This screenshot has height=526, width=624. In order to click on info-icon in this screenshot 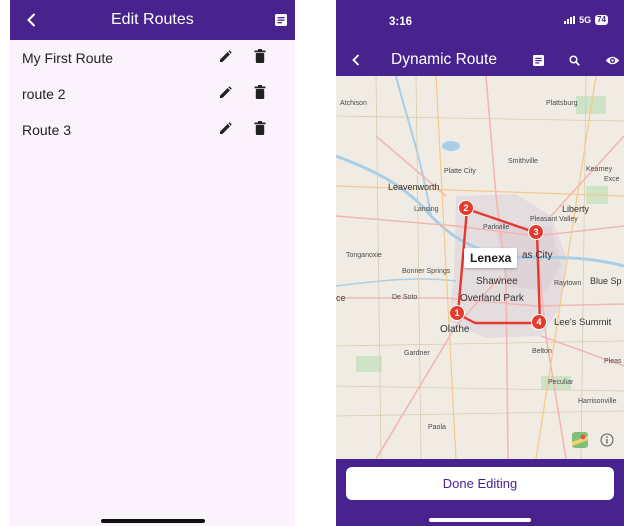, I will do `click(607, 440)`.